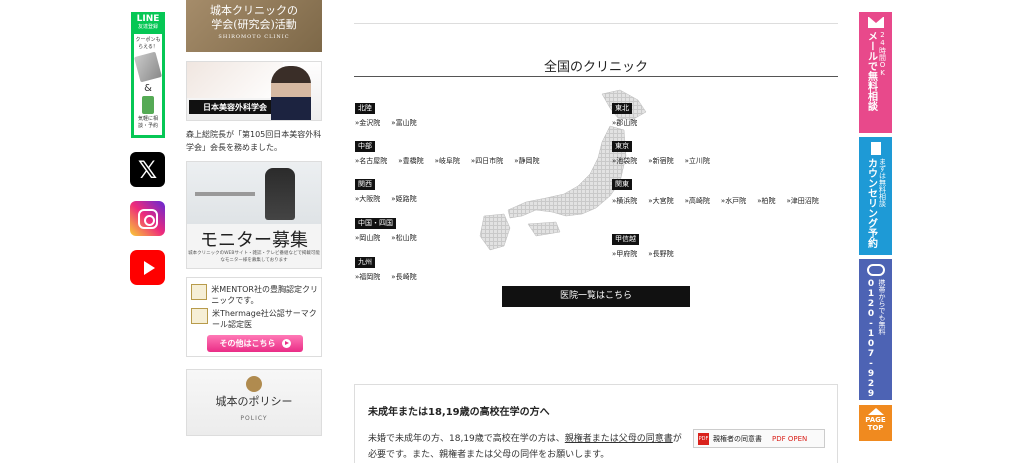 This screenshot has height=463, width=1024. I want to click on region-tag: 東京, so click(622, 146).